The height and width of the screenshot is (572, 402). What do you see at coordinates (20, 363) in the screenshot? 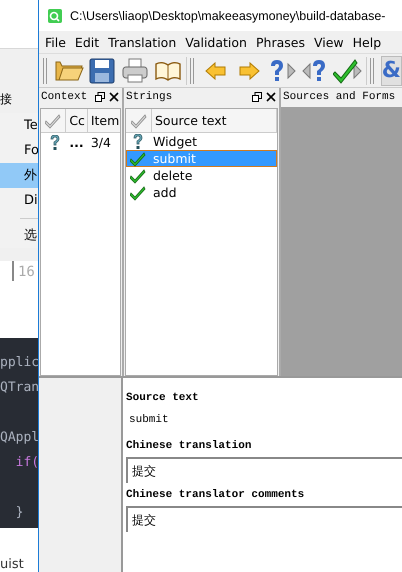
I see `code-line: pplic` at bounding box center [20, 363].